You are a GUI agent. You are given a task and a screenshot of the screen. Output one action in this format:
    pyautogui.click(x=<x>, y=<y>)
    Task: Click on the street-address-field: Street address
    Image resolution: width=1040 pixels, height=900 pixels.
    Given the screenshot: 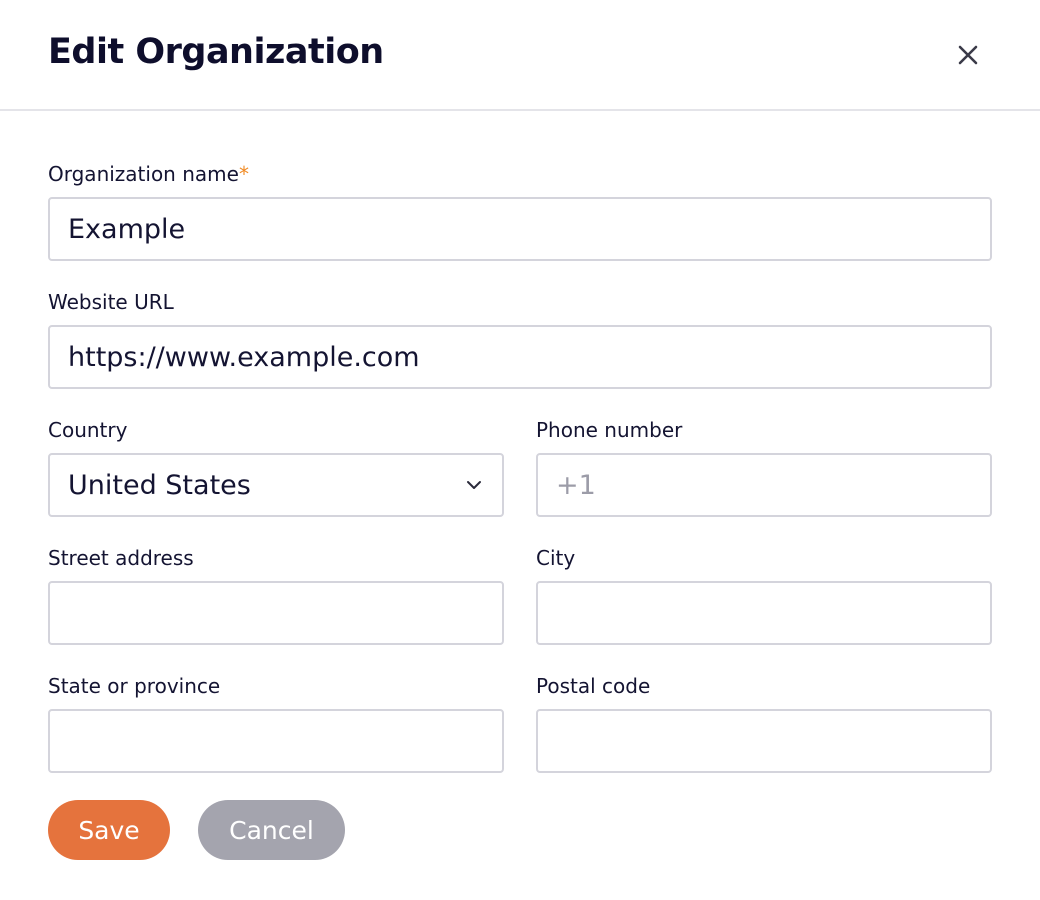 What is the action you would take?
    pyautogui.click(x=276, y=595)
    